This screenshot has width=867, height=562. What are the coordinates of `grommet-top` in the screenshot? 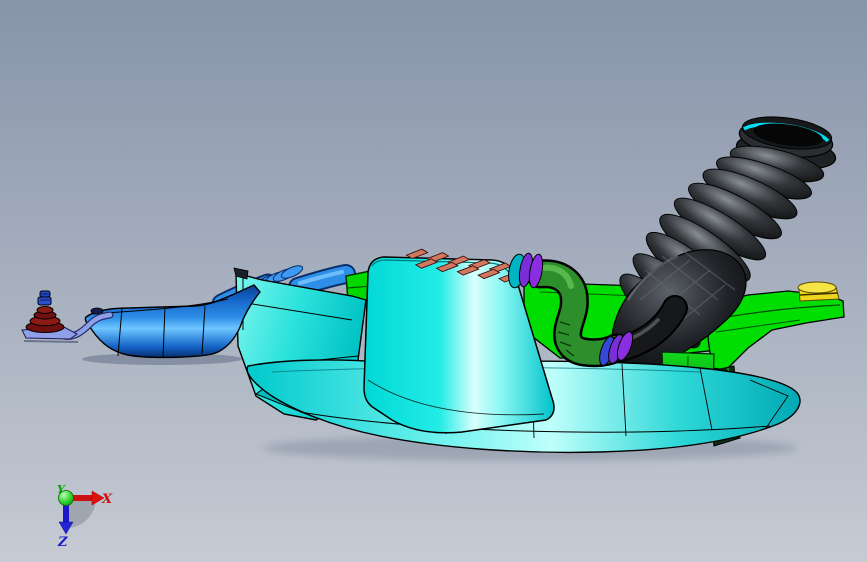 It's located at (817, 287).